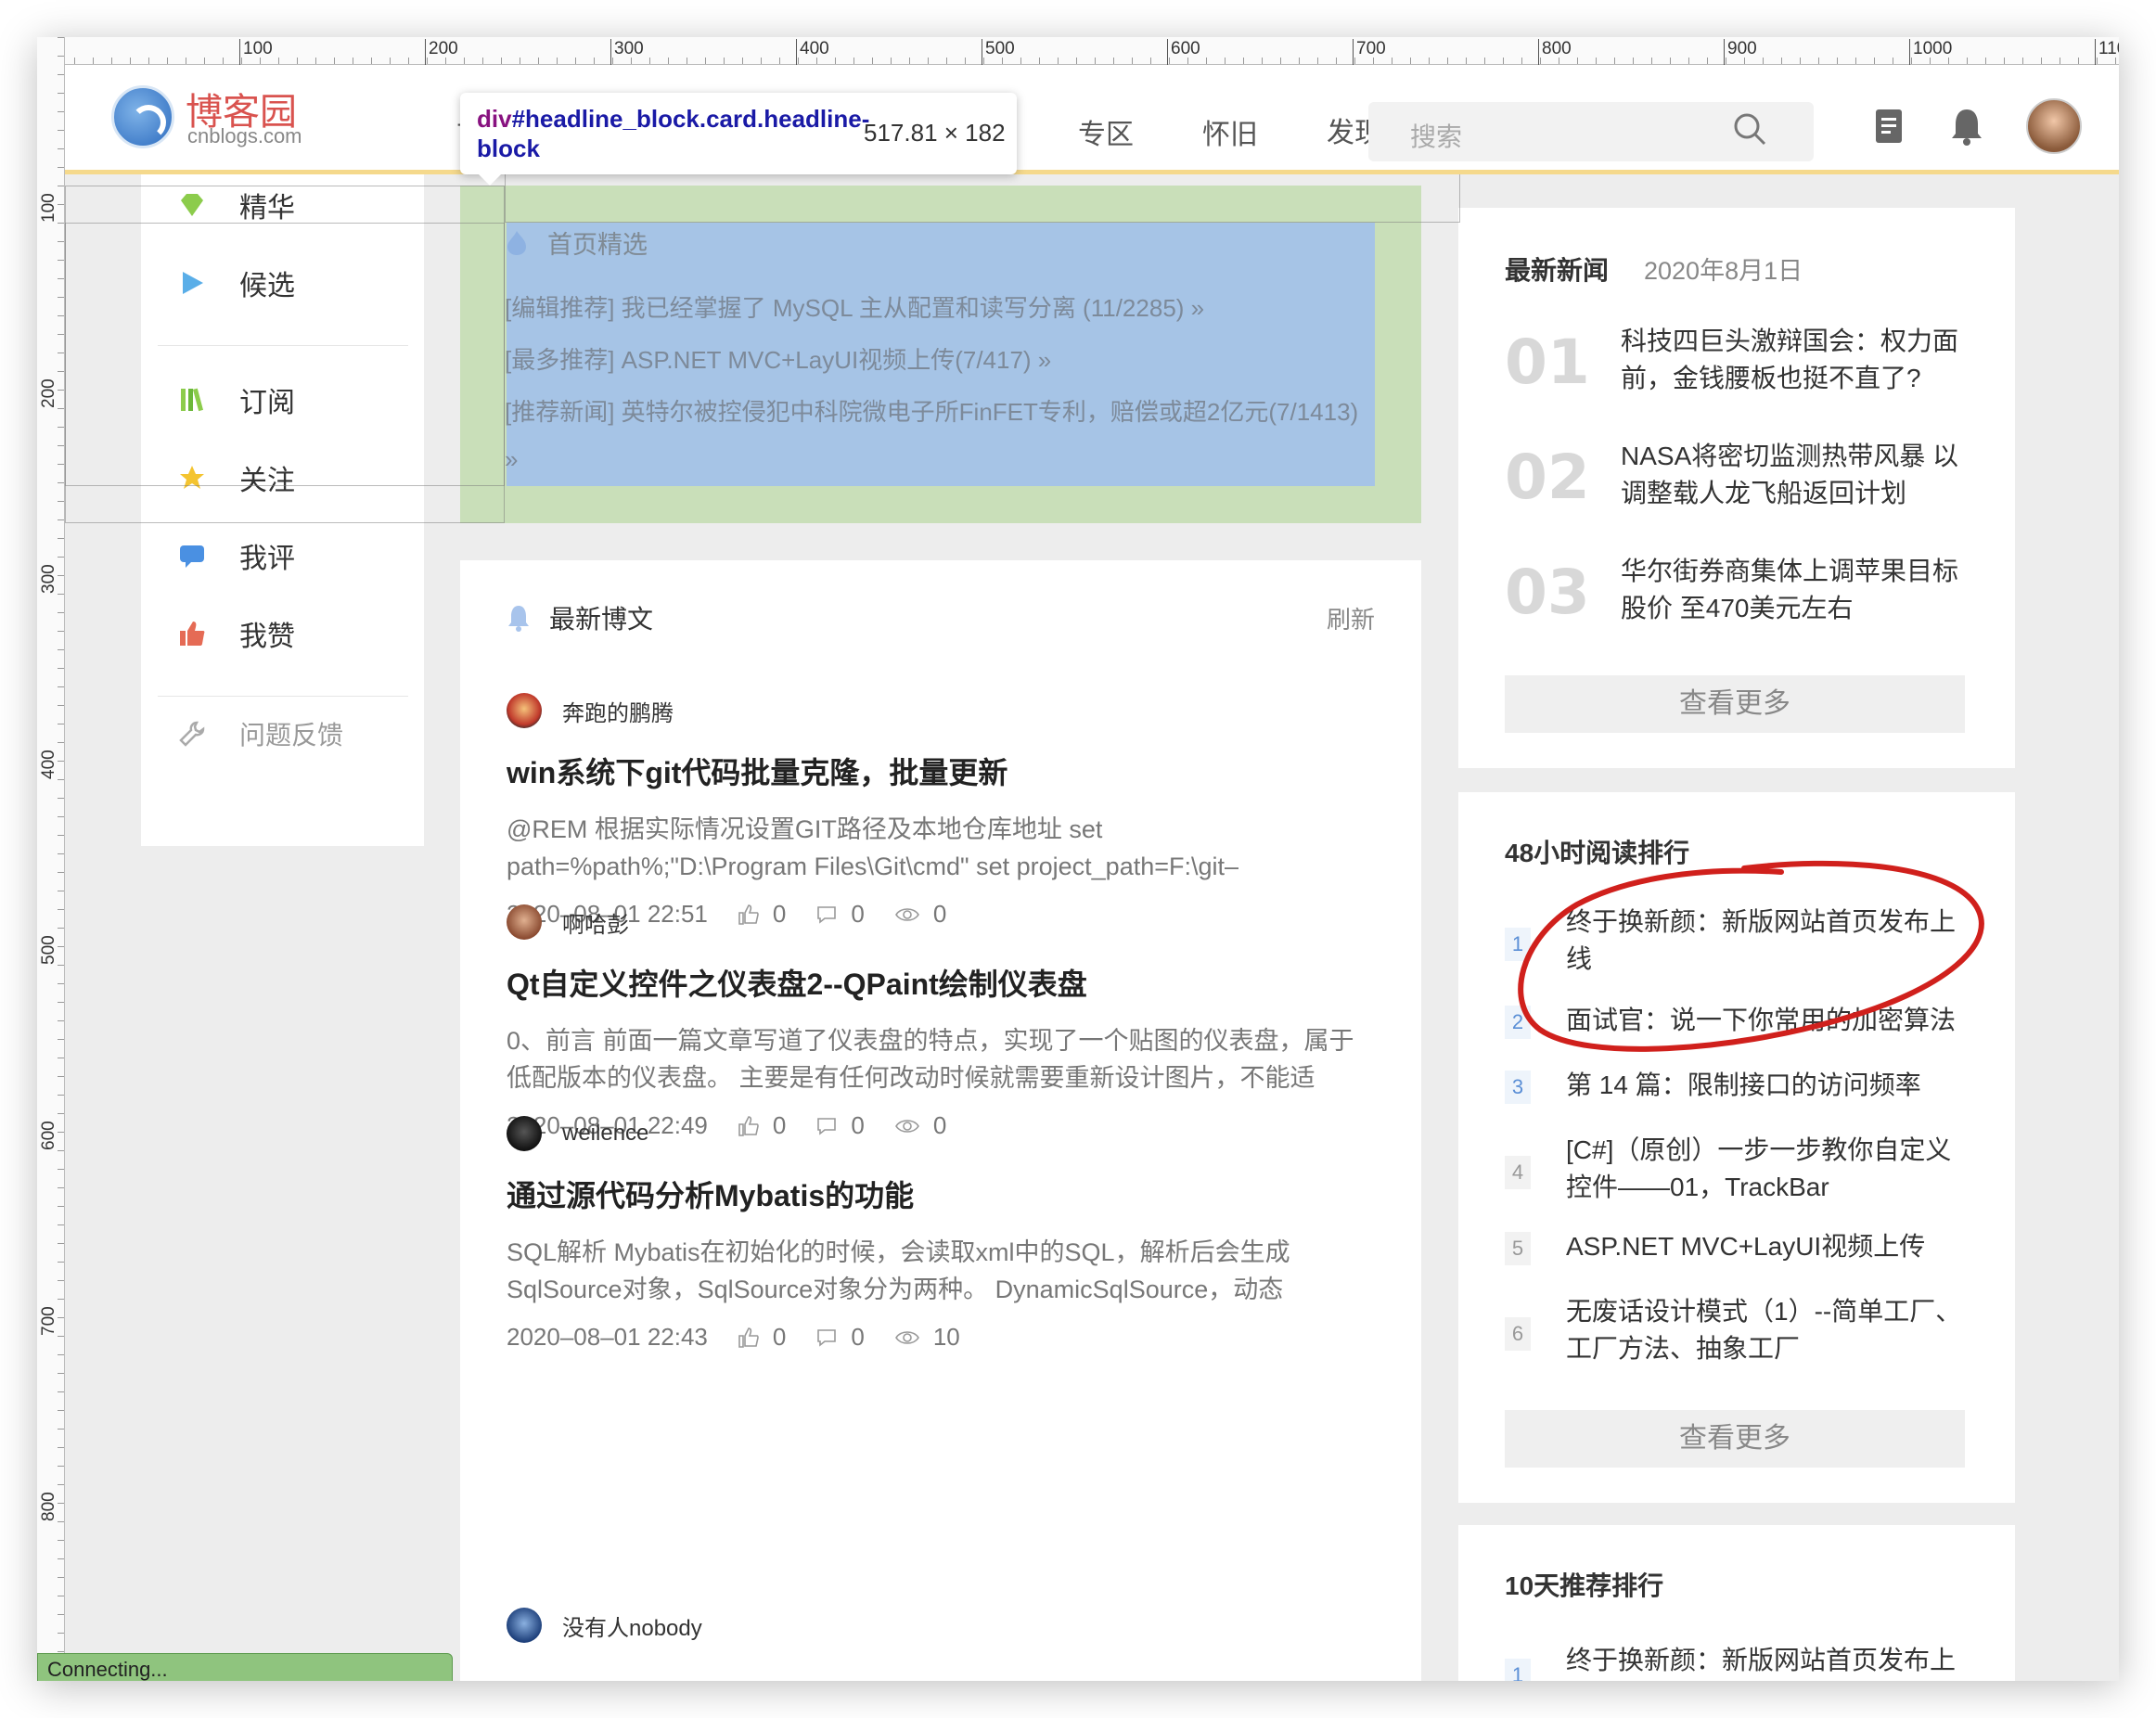 The image size is (2156, 1718). Describe the element at coordinates (748, 1337) in the screenshot. I see `thumb-up-icon` at that location.